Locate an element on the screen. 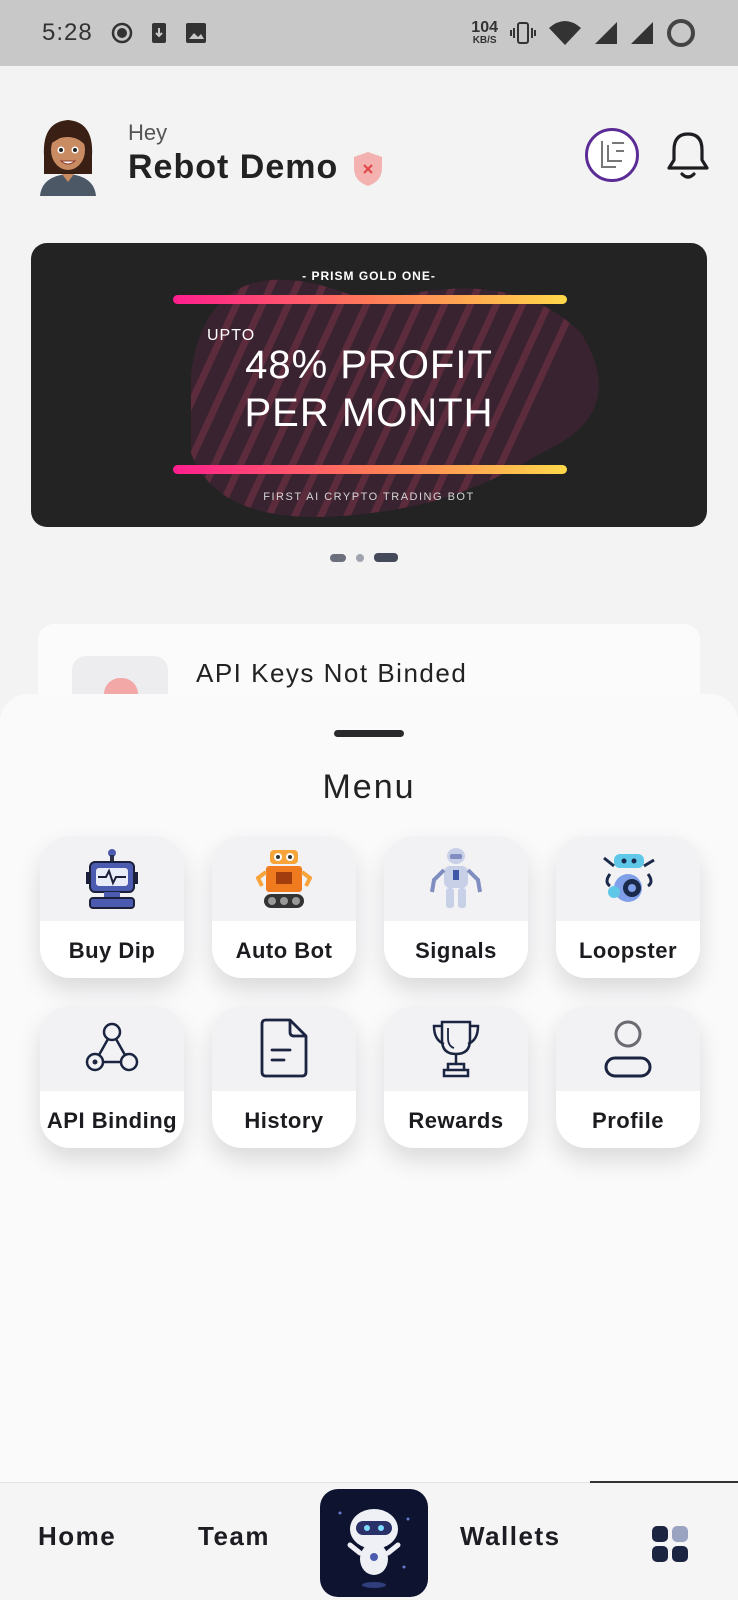 This screenshot has width=738, height=1600. menu-item-signals: Signals is located at coordinates (456, 907).